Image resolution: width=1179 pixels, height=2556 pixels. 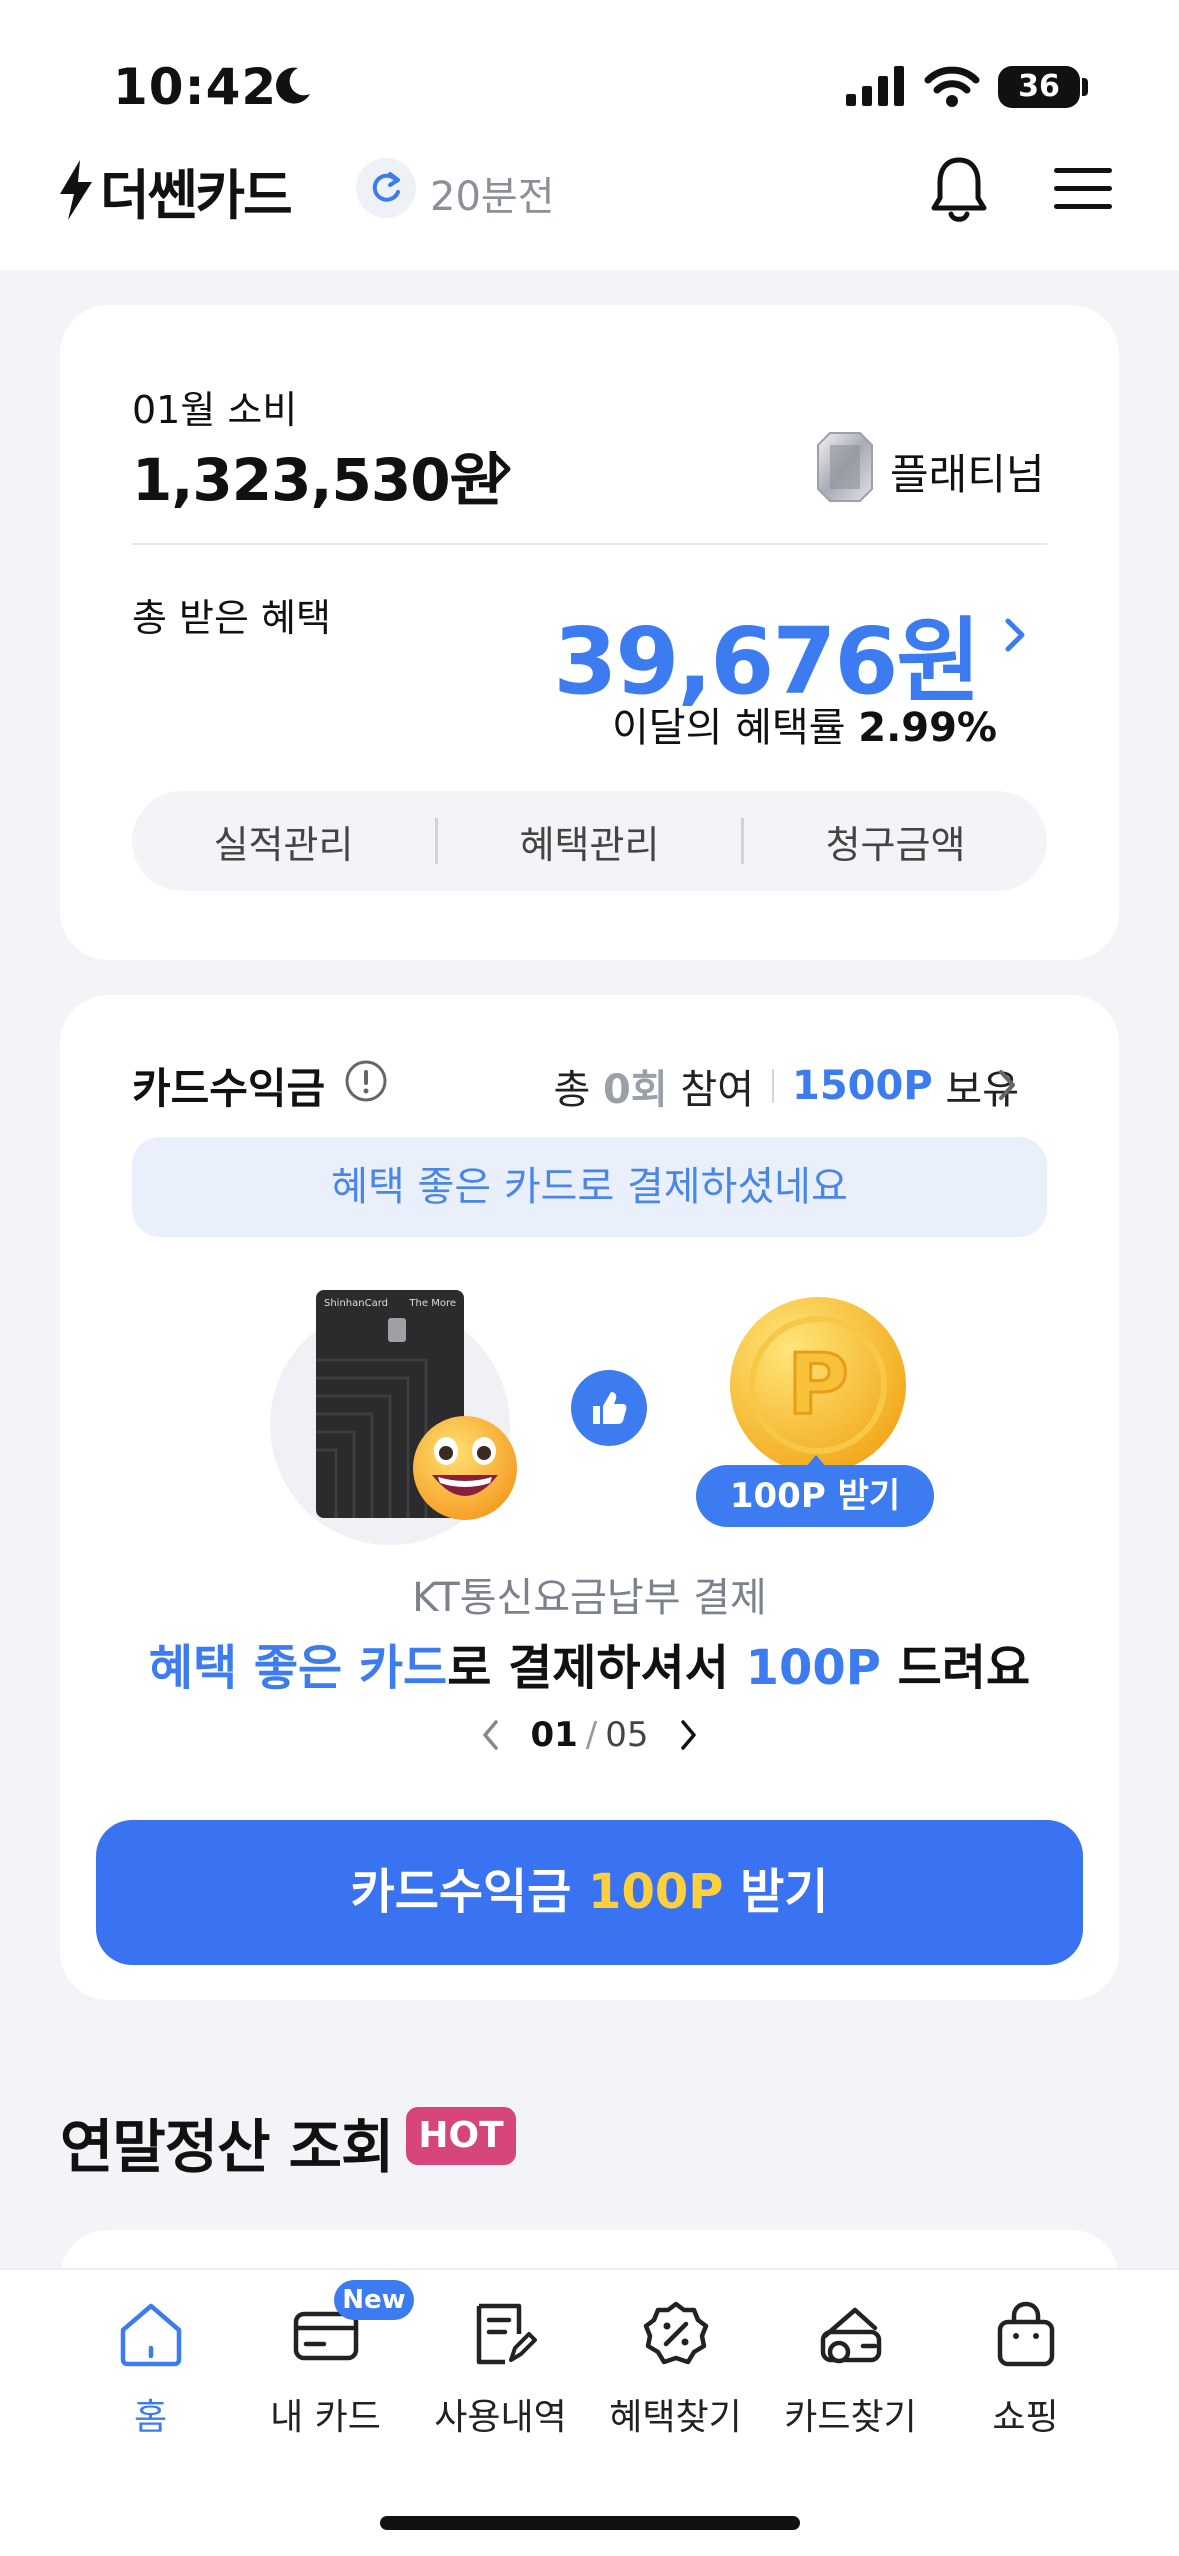 I want to click on payment-description: KT통신요금납부 결제, so click(x=589, y=1598).